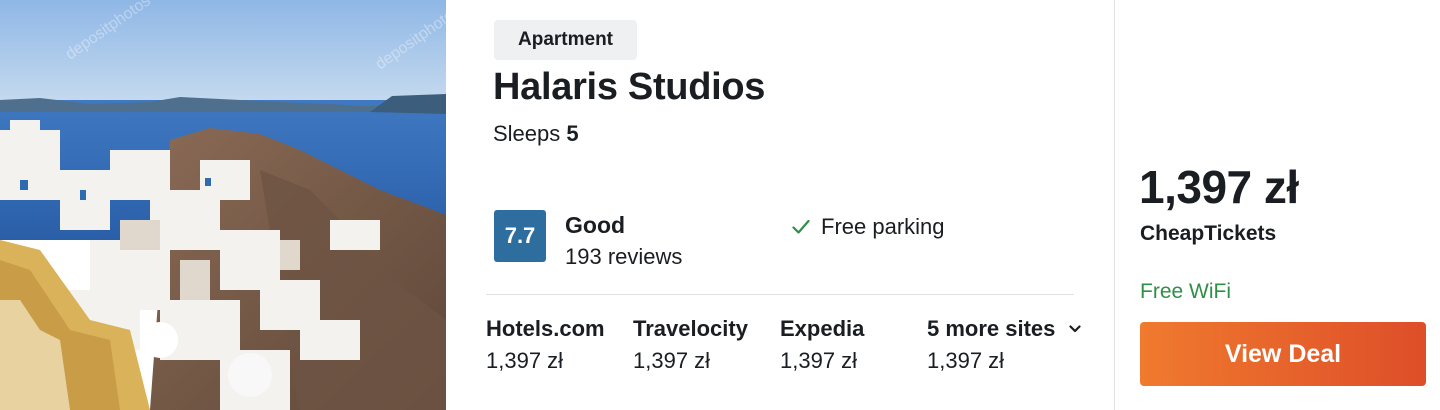 This screenshot has width=1440, height=410. Describe the element at coordinates (1283, 354) in the screenshot. I see `view-deal-button: View Deal` at that location.